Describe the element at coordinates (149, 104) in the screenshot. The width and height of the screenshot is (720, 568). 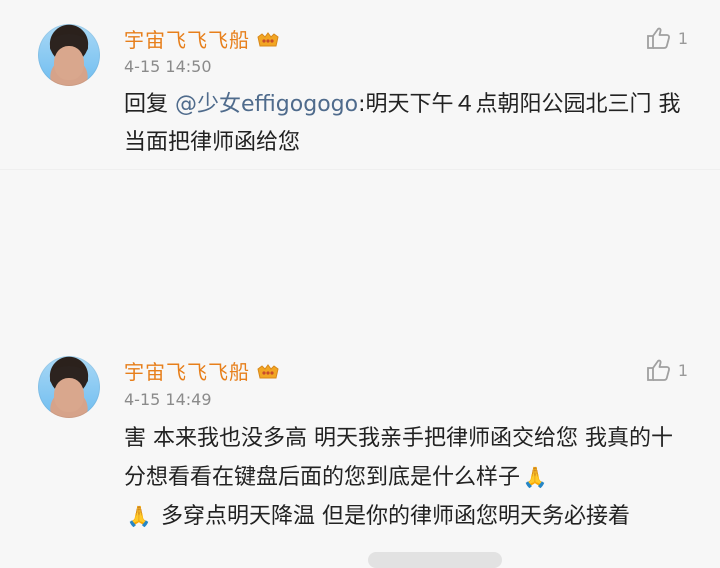
I see `reply-prefix: 回复` at that location.